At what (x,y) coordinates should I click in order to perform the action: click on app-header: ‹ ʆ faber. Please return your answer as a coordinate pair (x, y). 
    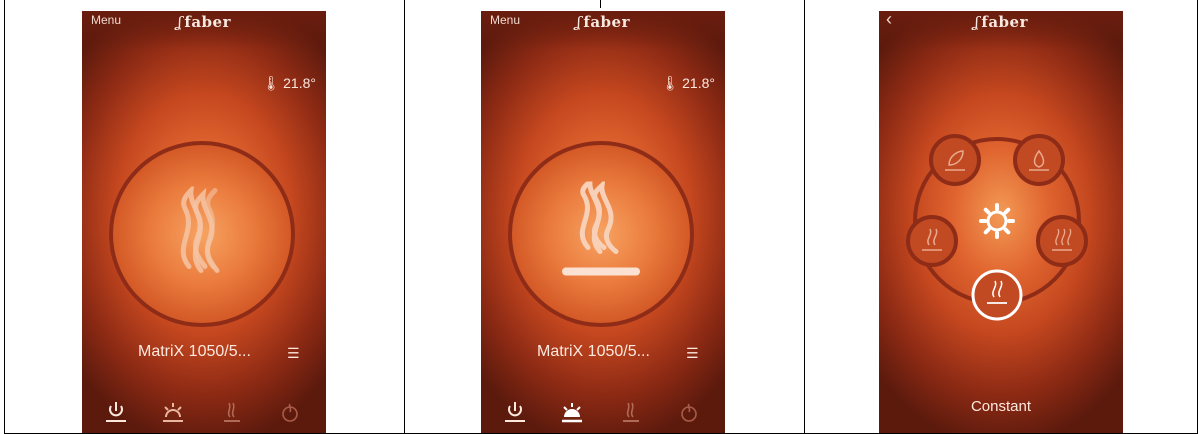
    Looking at the image, I should click on (1001, 25).